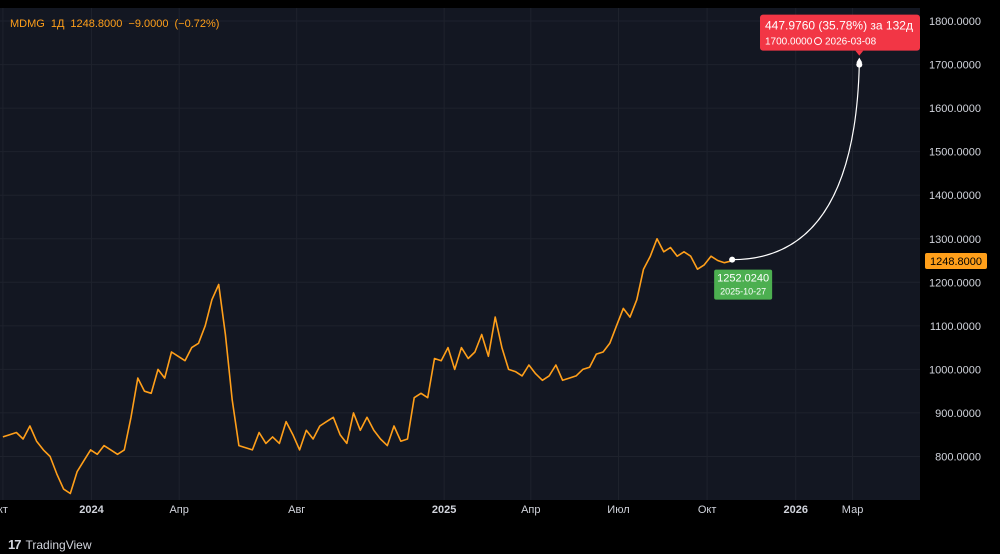 This screenshot has height=554, width=1000. What do you see at coordinates (955, 196) in the screenshot?
I see `y-tick-label: 1400.0000` at bounding box center [955, 196].